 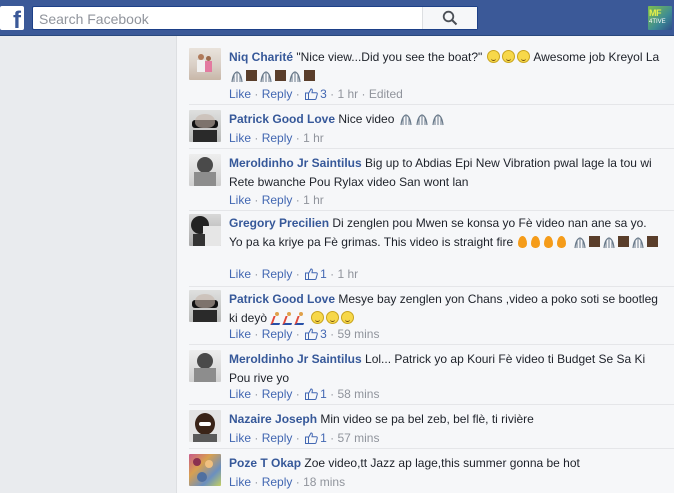 What do you see at coordinates (660, 18) in the screenshot?
I see `profile-avatar: MF 4TIVE` at bounding box center [660, 18].